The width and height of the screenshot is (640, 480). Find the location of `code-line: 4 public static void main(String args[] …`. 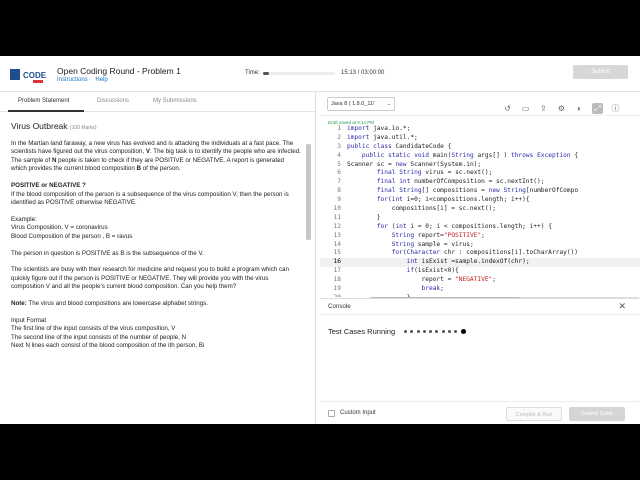

code-line: 4 public static void main(String args[] … is located at coordinates (480, 156).